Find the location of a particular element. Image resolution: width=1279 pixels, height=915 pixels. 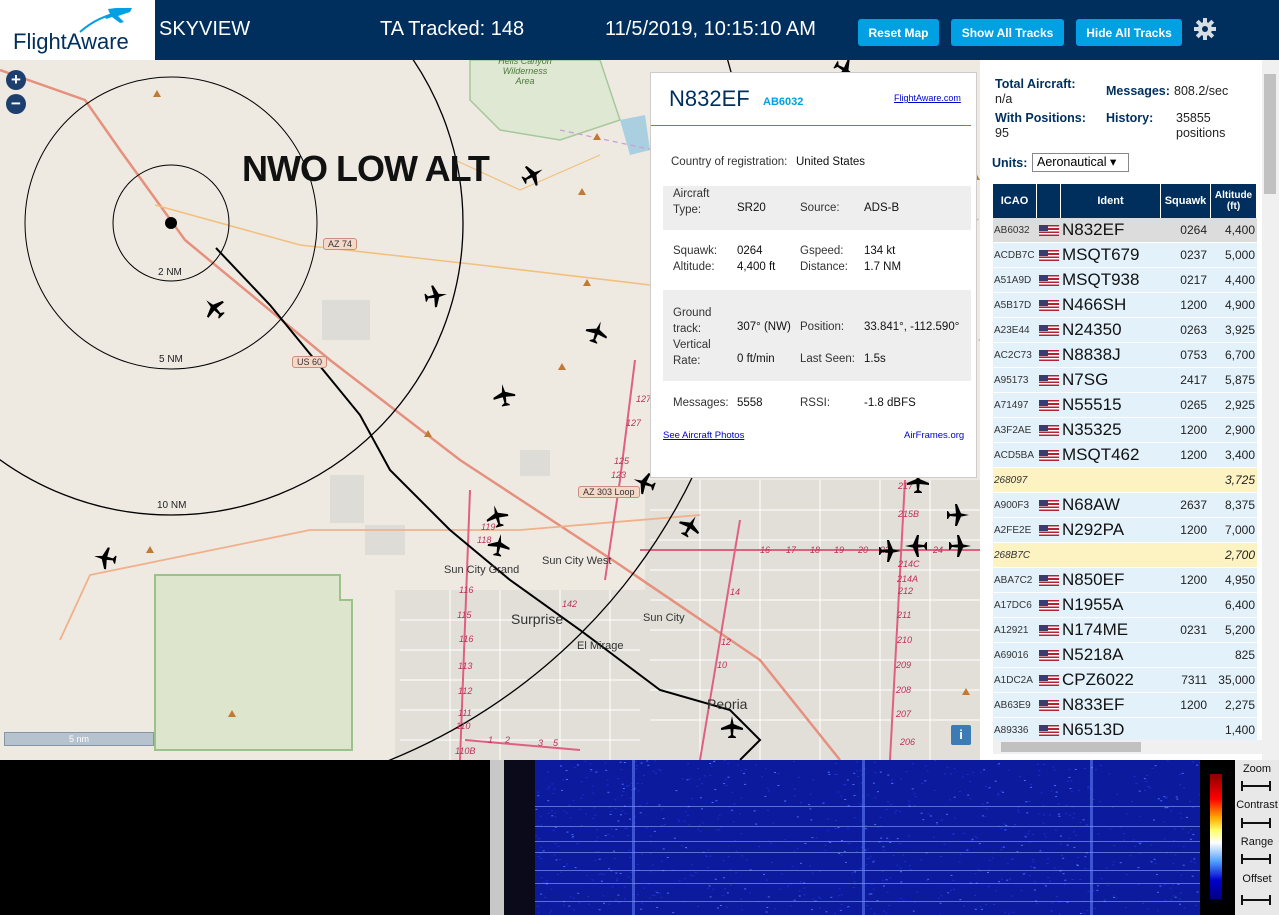

icao-cell: A1DC2A is located at coordinates (1013, 680).